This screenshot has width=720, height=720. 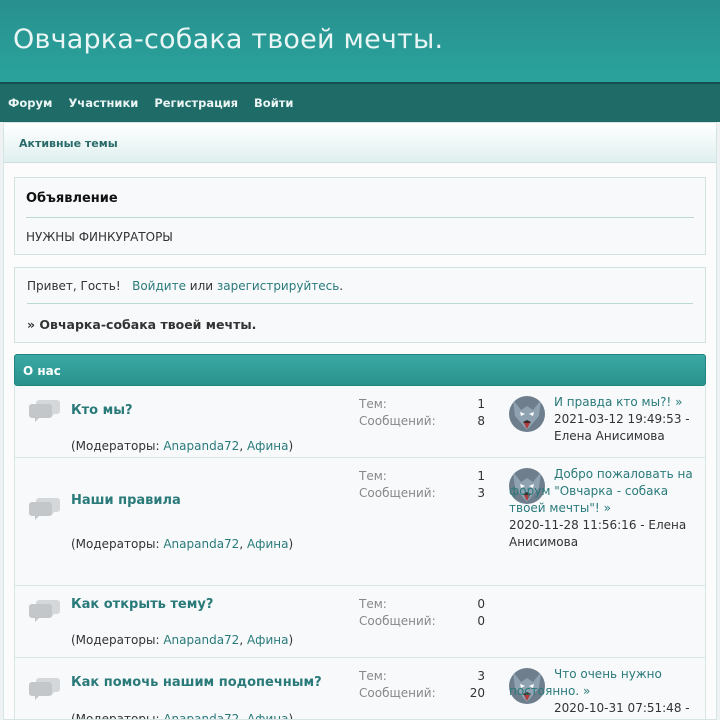 I want to click on main-nav: Форум Участники Регистрация Войти, so click(x=360, y=102).